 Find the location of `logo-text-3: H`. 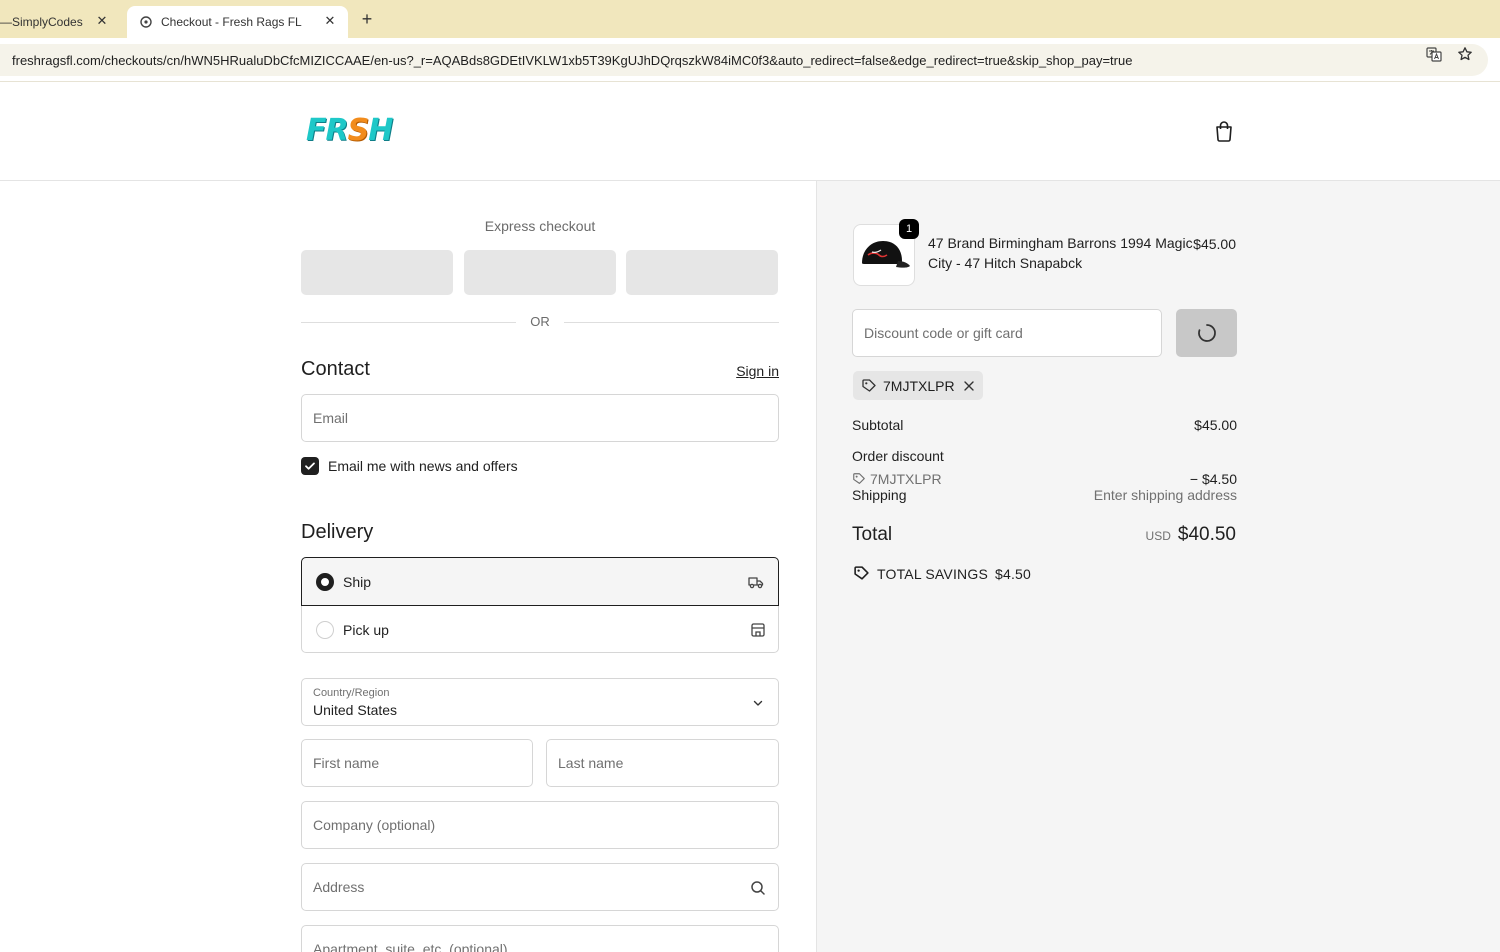

logo-text-3: H is located at coordinates (380, 130).